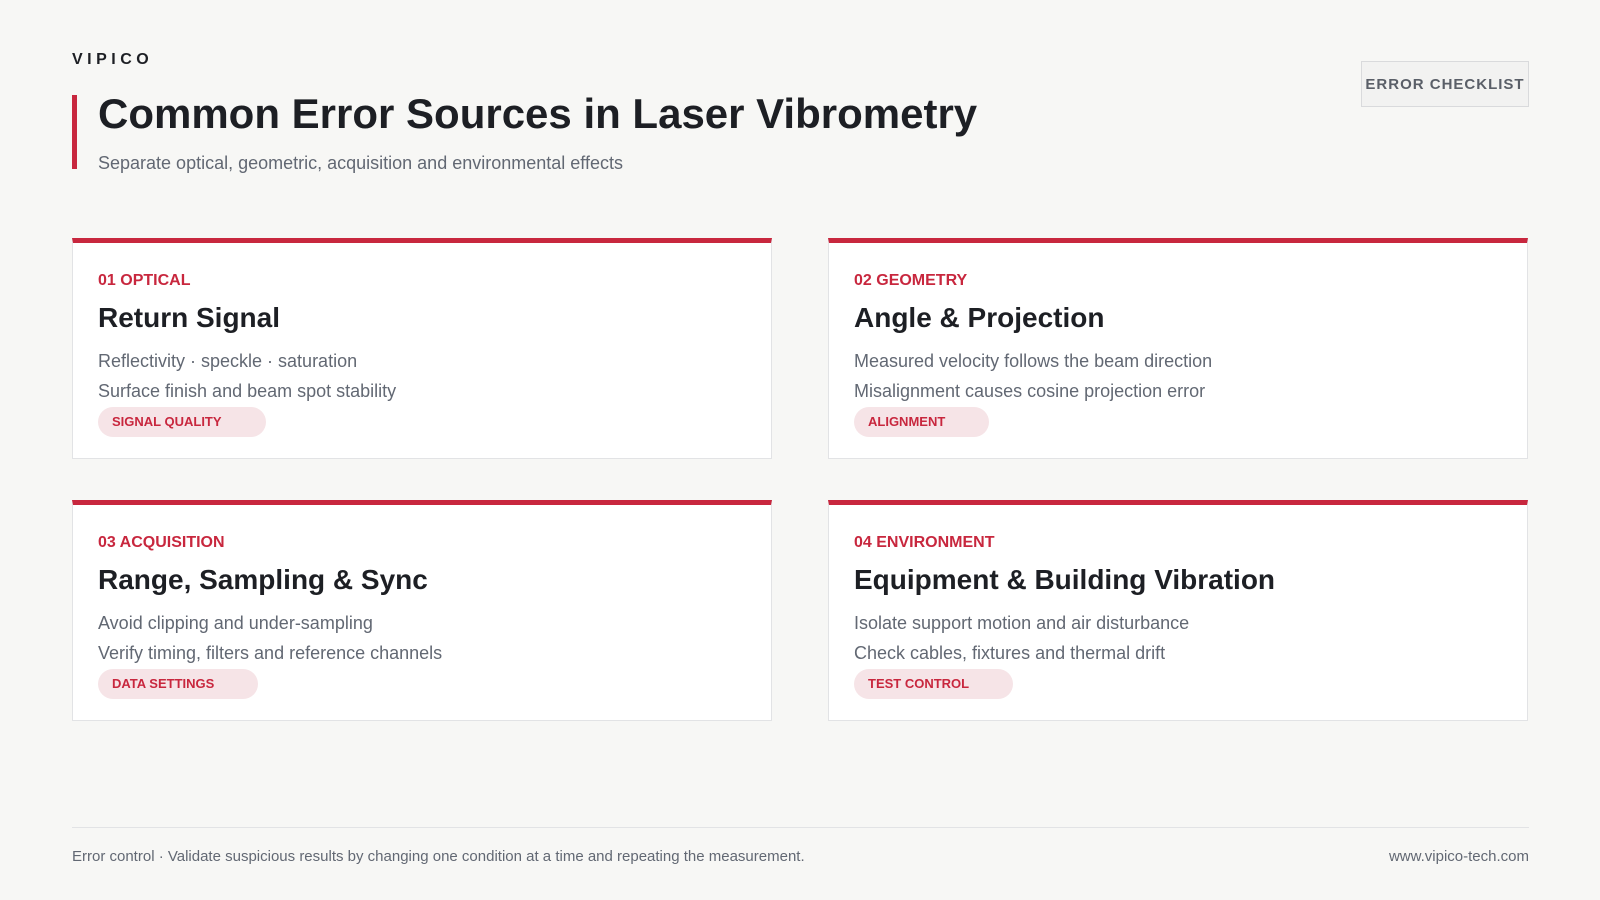  I want to click on page-title: Common Error Sources in Laser Vibrometry, so click(538, 113).